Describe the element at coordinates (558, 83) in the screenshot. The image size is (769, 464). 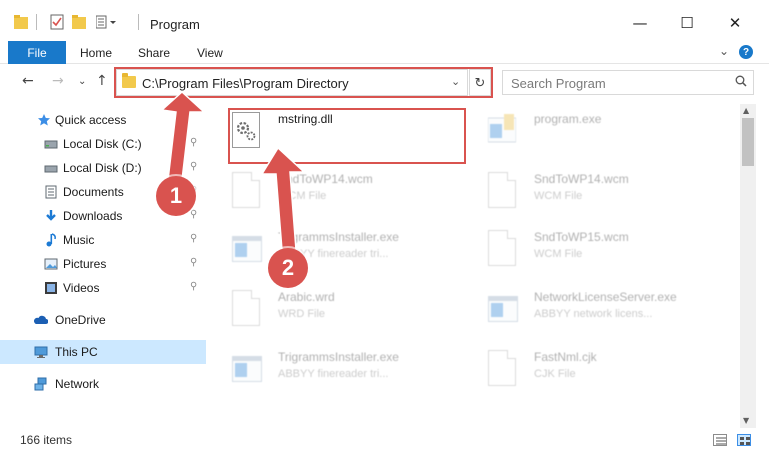
I see `search-input: Search Program` at that location.